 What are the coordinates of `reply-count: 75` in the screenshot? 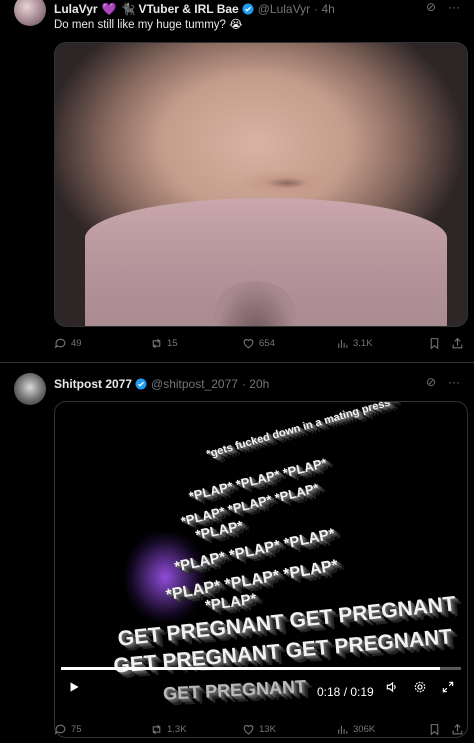 It's located at (76, 729).